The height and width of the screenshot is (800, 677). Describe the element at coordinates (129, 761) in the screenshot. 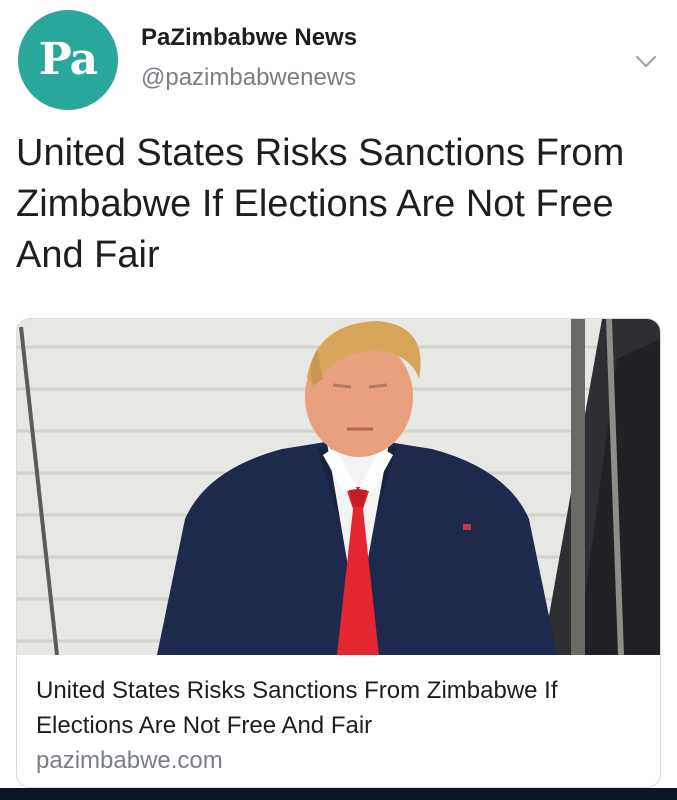

I see `card-domain: pazimbabwe.com` at that location.